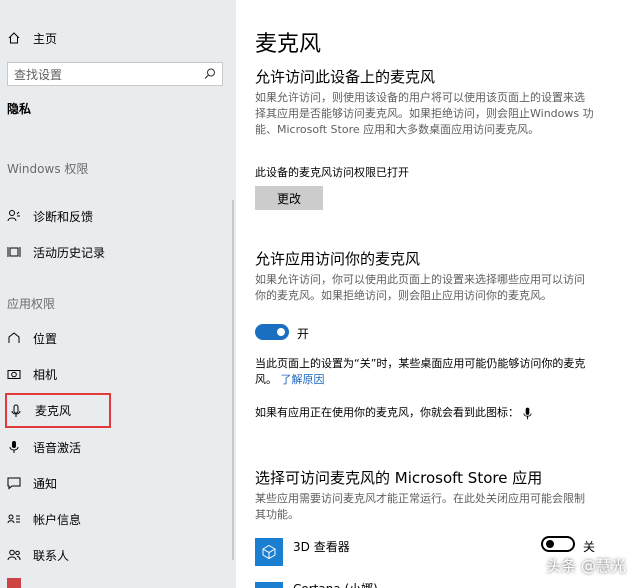  What do you see at coordinates (14, 519) in the screenshot?
I see `account-info-icon` at bounding box center [14, 519].